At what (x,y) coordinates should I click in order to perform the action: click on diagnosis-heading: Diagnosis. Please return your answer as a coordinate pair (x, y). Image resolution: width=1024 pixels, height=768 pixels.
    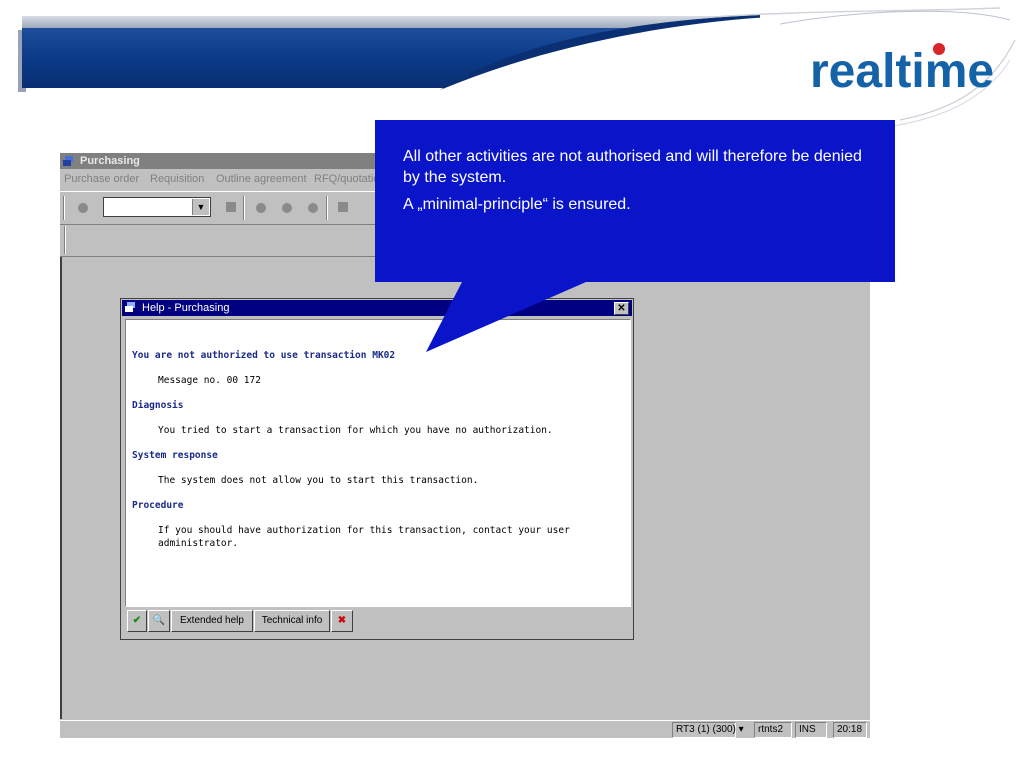
    Looking at the image, I should click on (158, 405).